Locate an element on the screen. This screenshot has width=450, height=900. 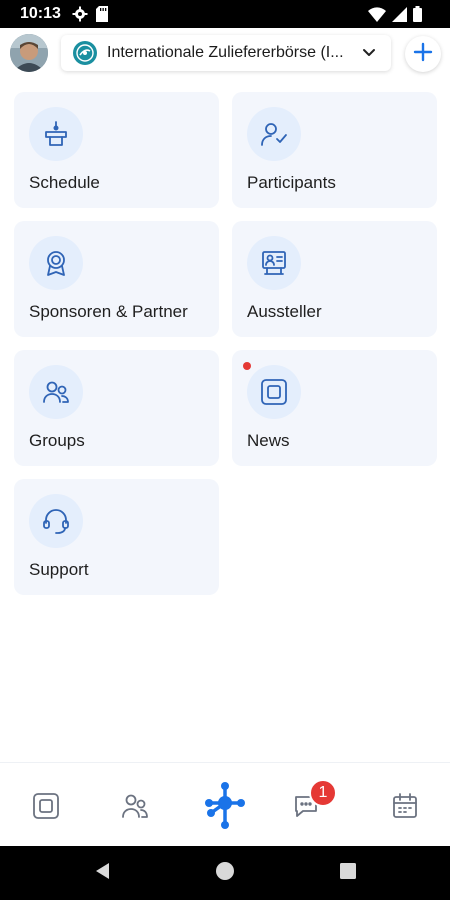
tile-aussteller: Aussteller is located at coordinates (334, 279).